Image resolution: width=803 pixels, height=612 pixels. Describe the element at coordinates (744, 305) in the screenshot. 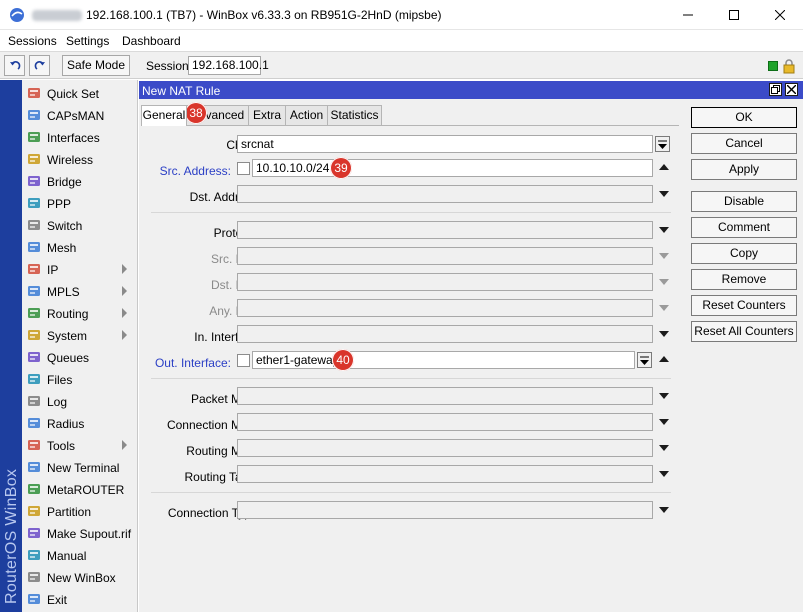

I see `reset-counters-button: Reset Counters` at that location.